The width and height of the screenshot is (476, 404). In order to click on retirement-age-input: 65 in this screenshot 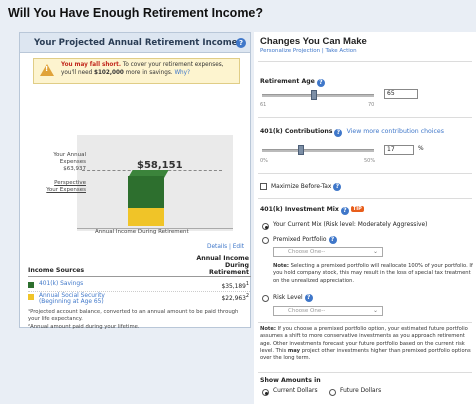, I will do `click(401, 94)`.